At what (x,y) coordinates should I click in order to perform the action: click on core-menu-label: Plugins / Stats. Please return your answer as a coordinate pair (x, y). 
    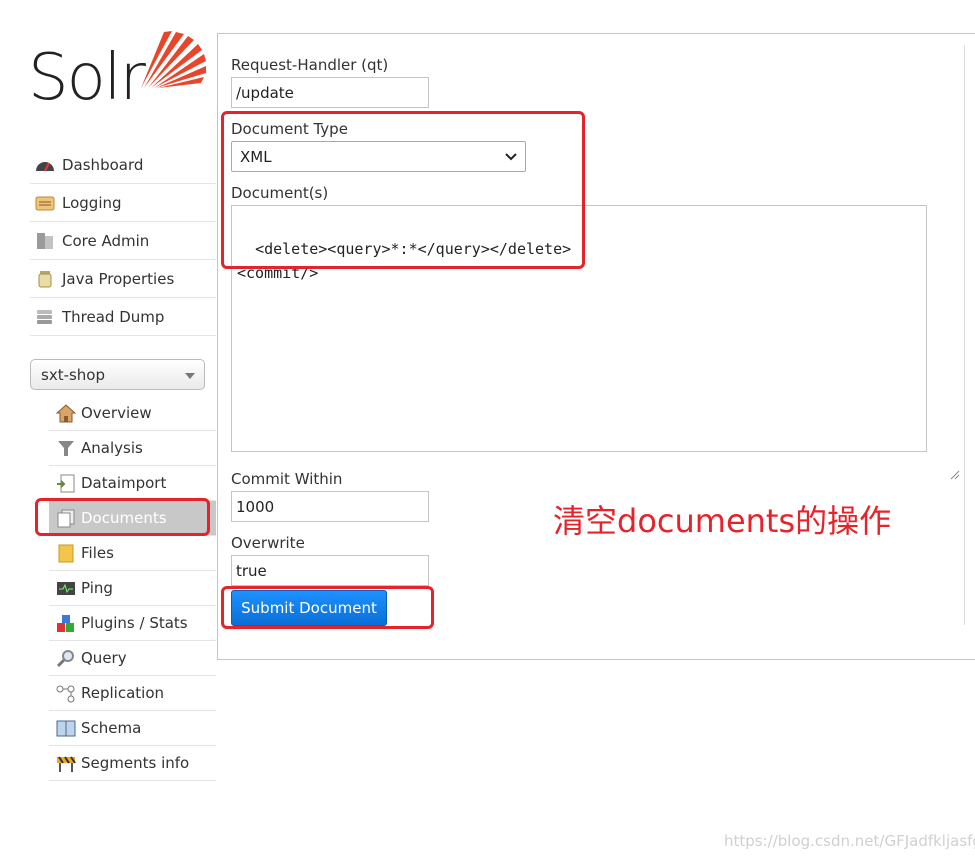
    Looking at the image, I should click on (134, 623).